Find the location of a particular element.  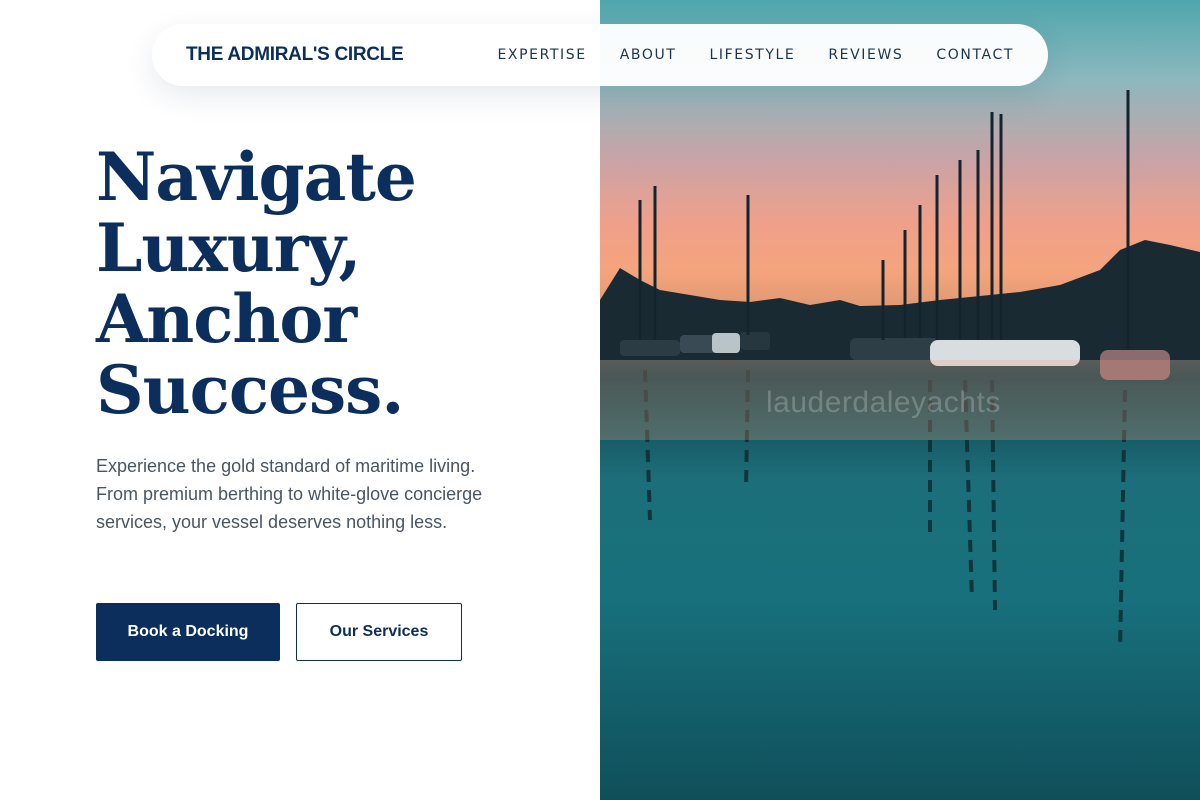

nav-item-reviews: REVIEWS is located at coordinates (865, 55).